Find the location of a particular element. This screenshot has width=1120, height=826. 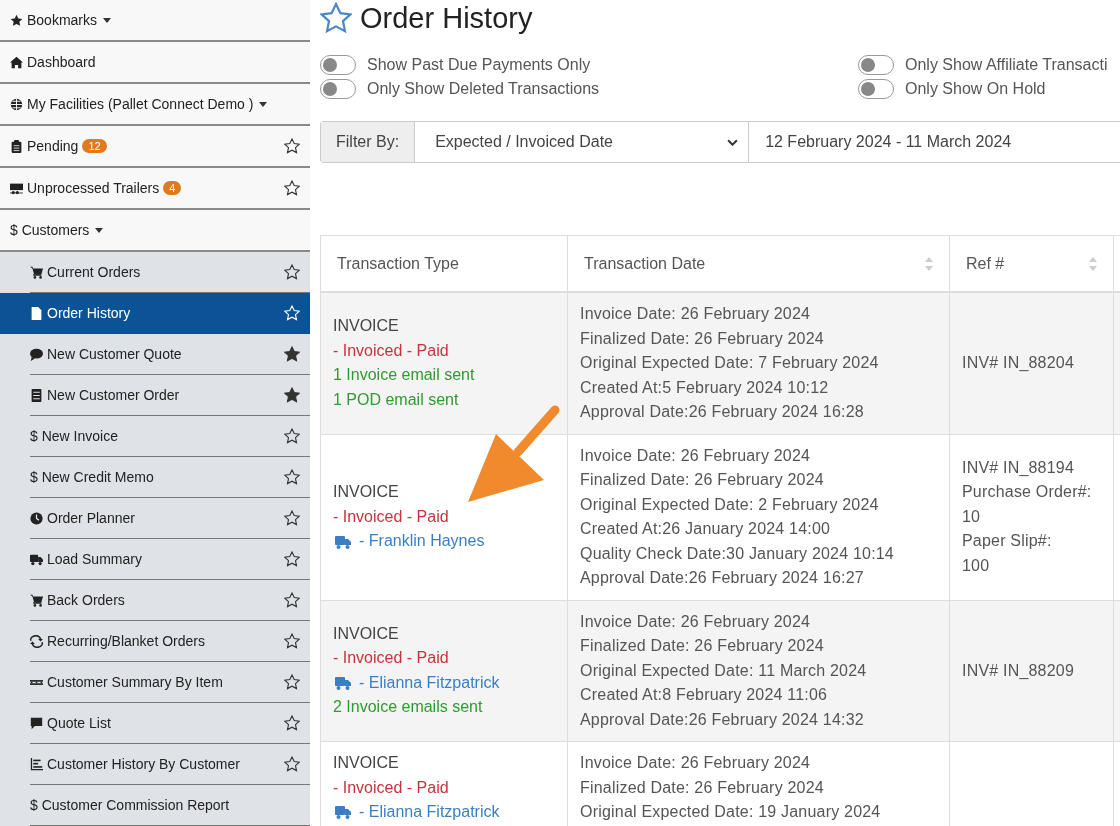

date-line: Approval Date:26 February 2024 16:28 is located at coordinates (722, 412).